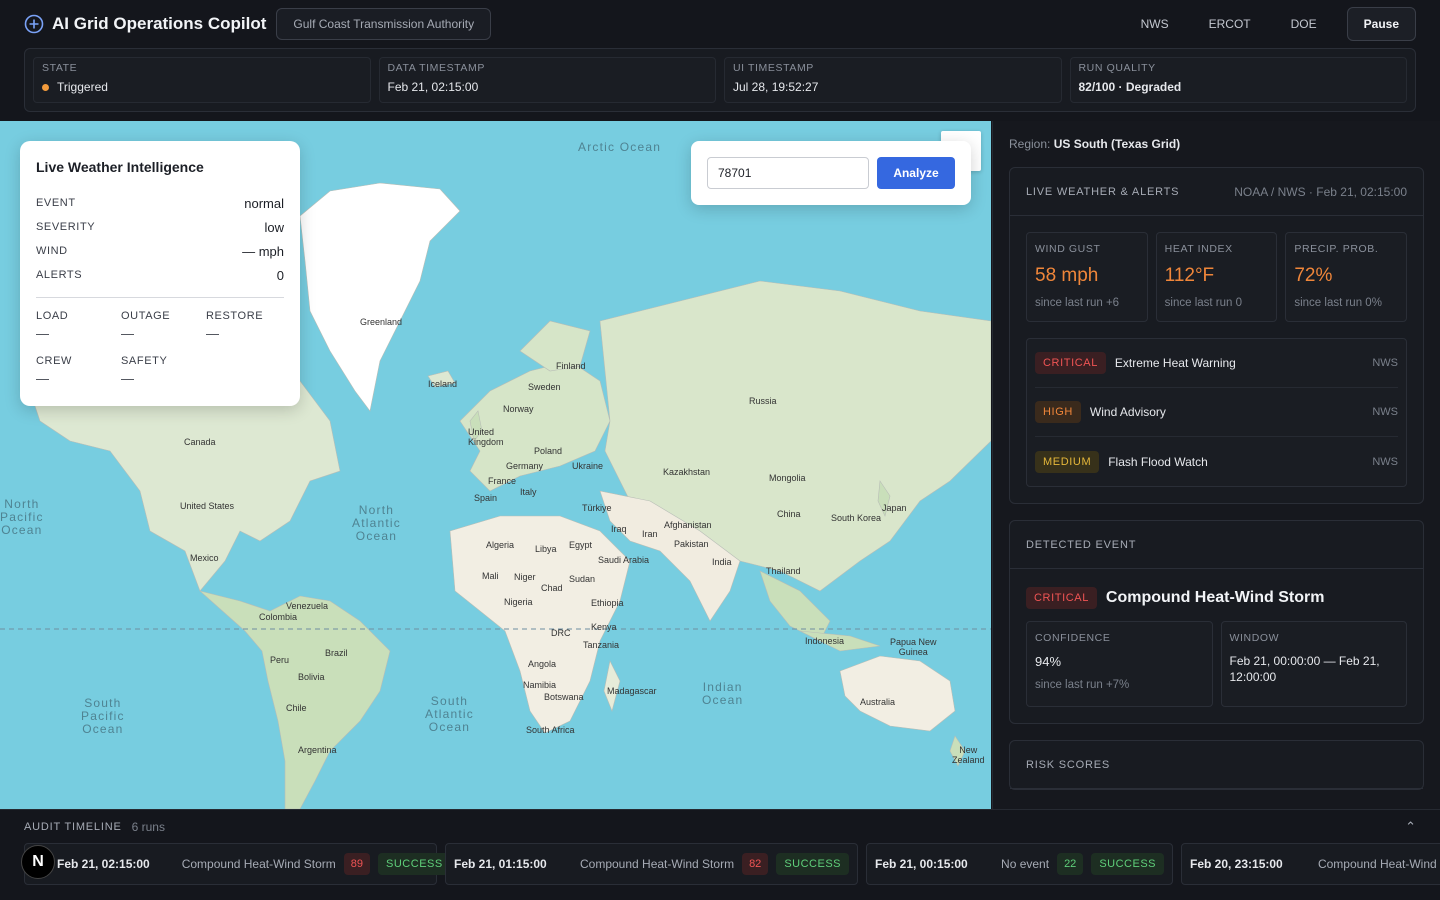 The image size is (1440, 900). Describe the element at coordinates (825, 641) in the screenshot. I see `map-place-label: Indonesia` at that location.